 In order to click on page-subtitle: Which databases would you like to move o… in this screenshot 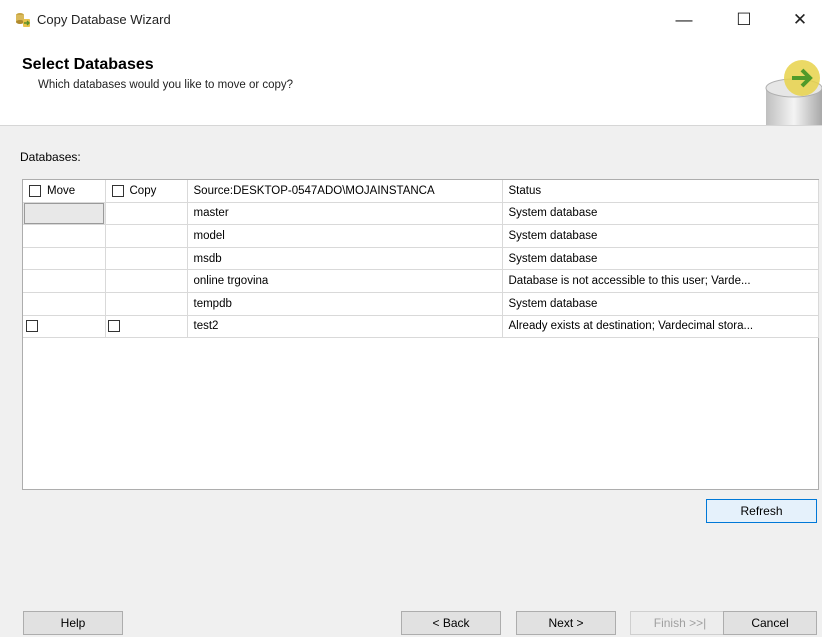, I will do `click(166, 85)`.